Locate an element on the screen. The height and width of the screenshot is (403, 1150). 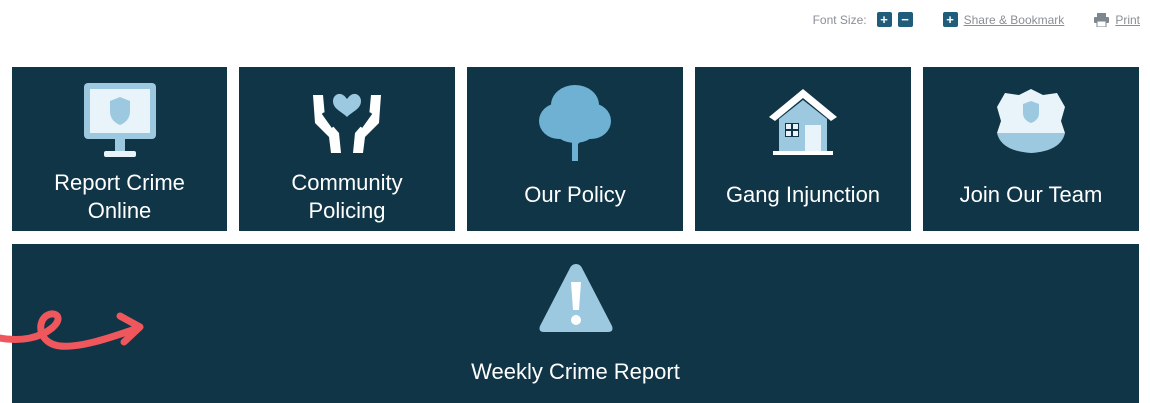
curly-arrow-icon is located at coordinates (72, 330).